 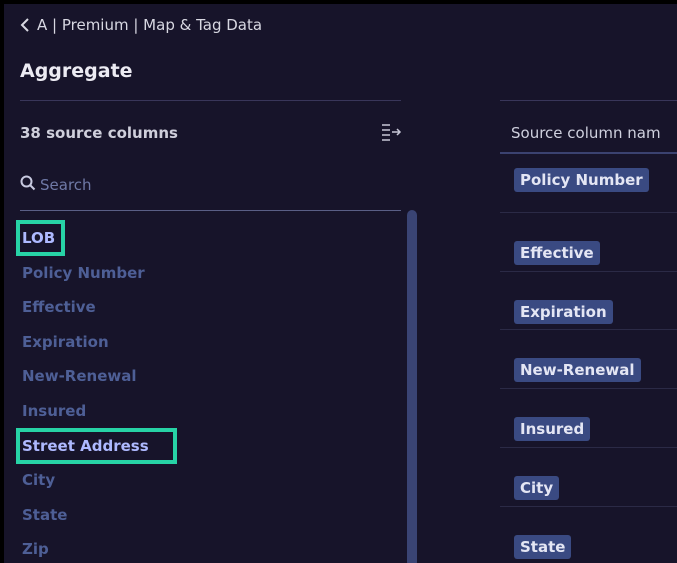 I want to click on table-row: New-Renewal, so click(x=588, y=360).